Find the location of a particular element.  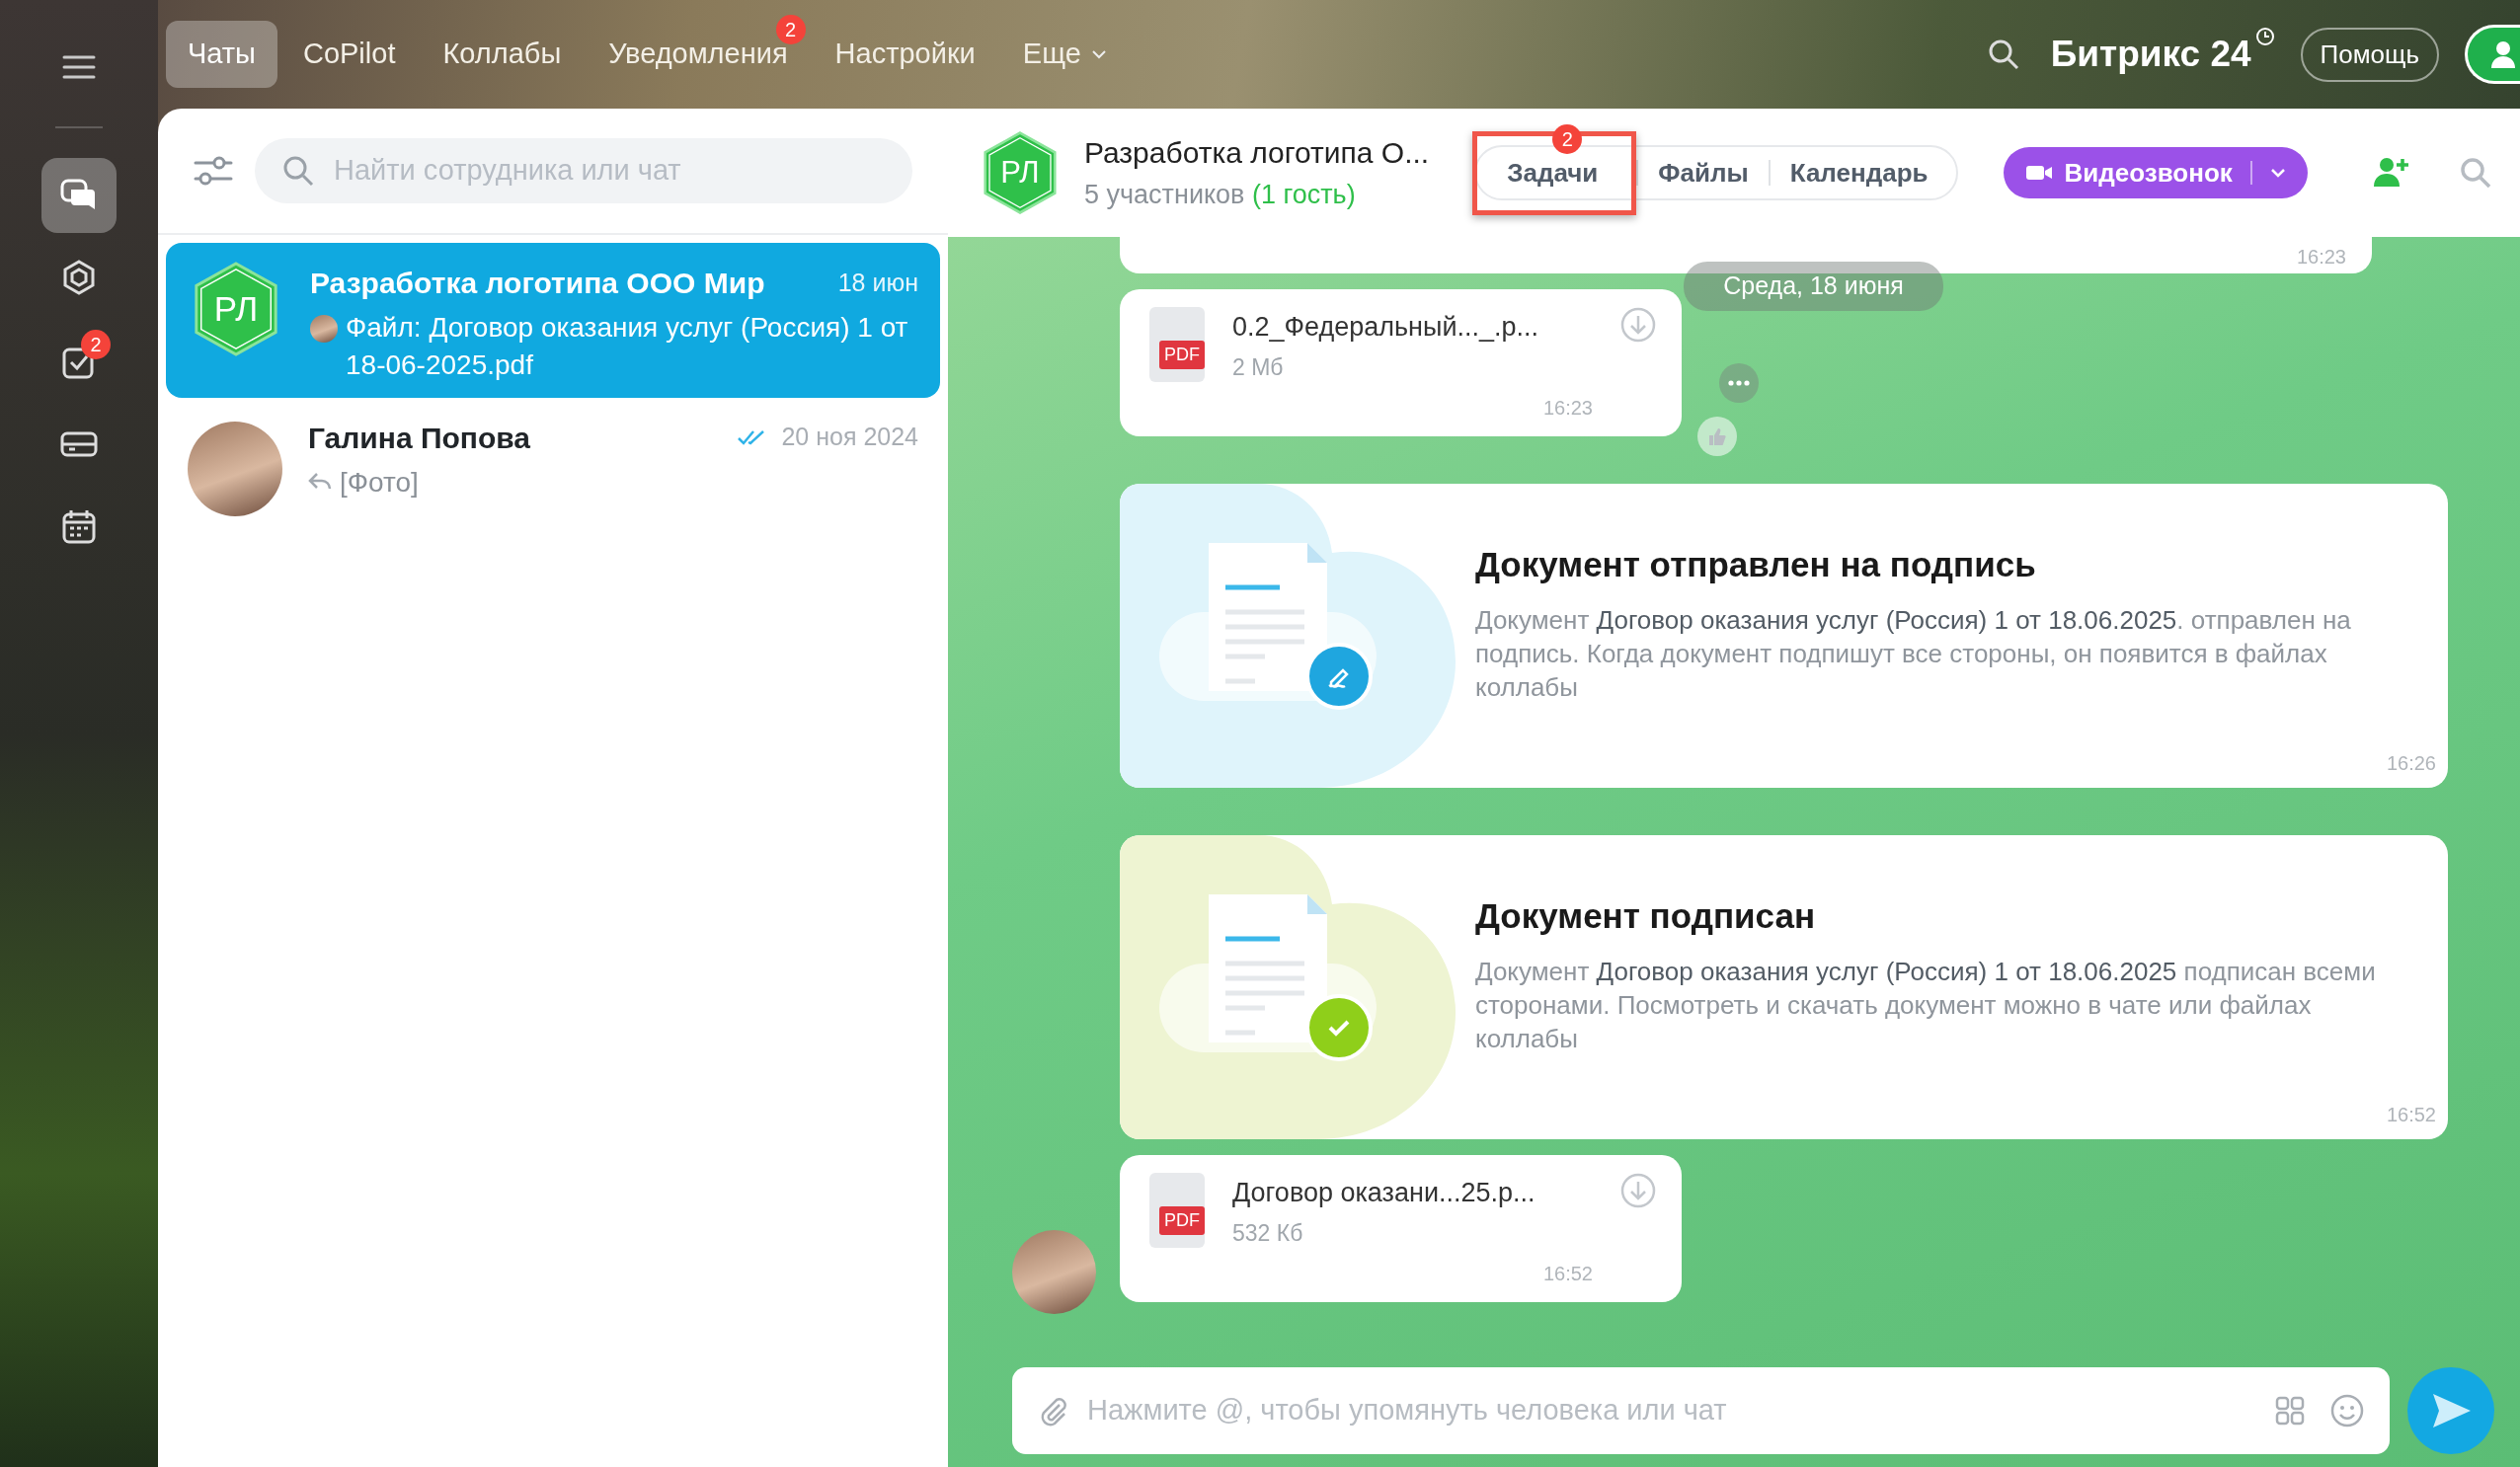

search-box: Найти сотрудника или чат is located at coordinates (583, 170).